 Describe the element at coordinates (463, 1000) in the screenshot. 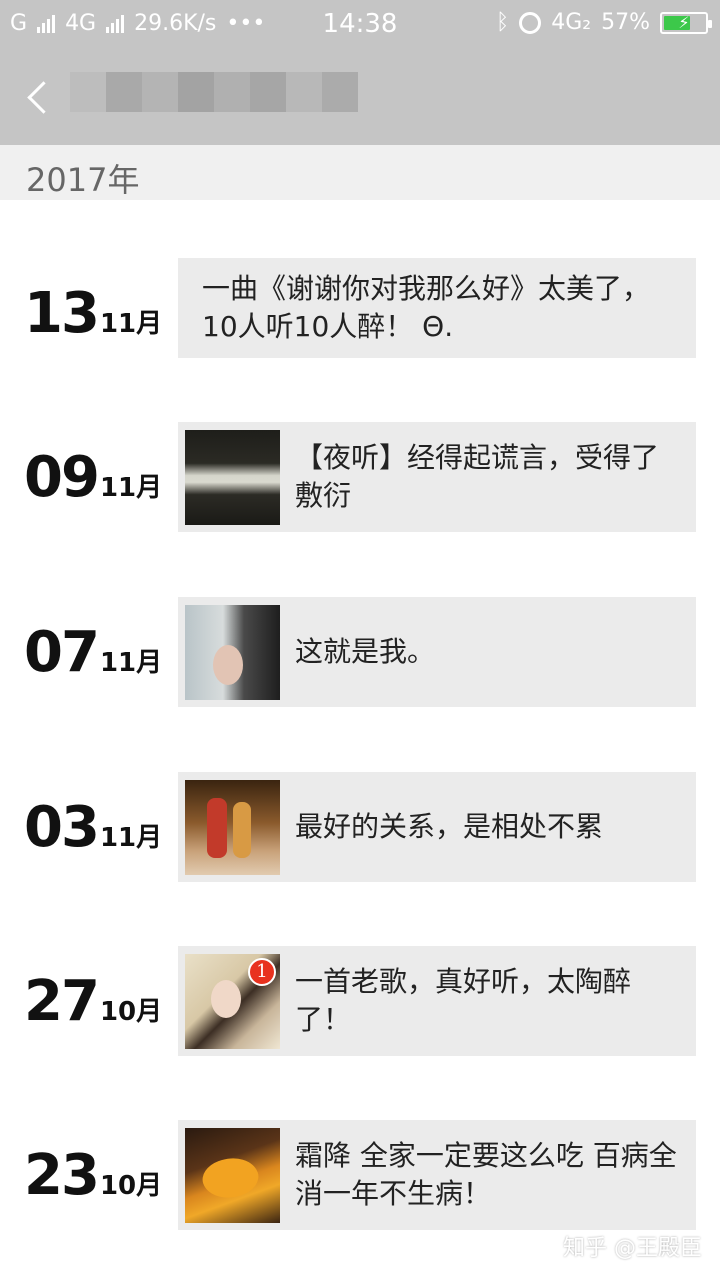

I see `entry-text: 一首老歌，真好听，太陶醉了！` at that location.